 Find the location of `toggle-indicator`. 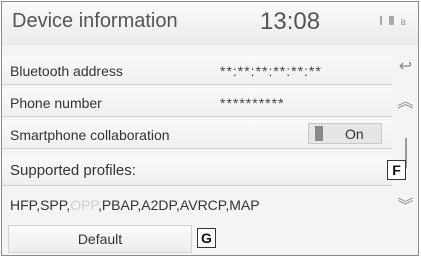

toggle-indicator is located at coordinates (319, 133).